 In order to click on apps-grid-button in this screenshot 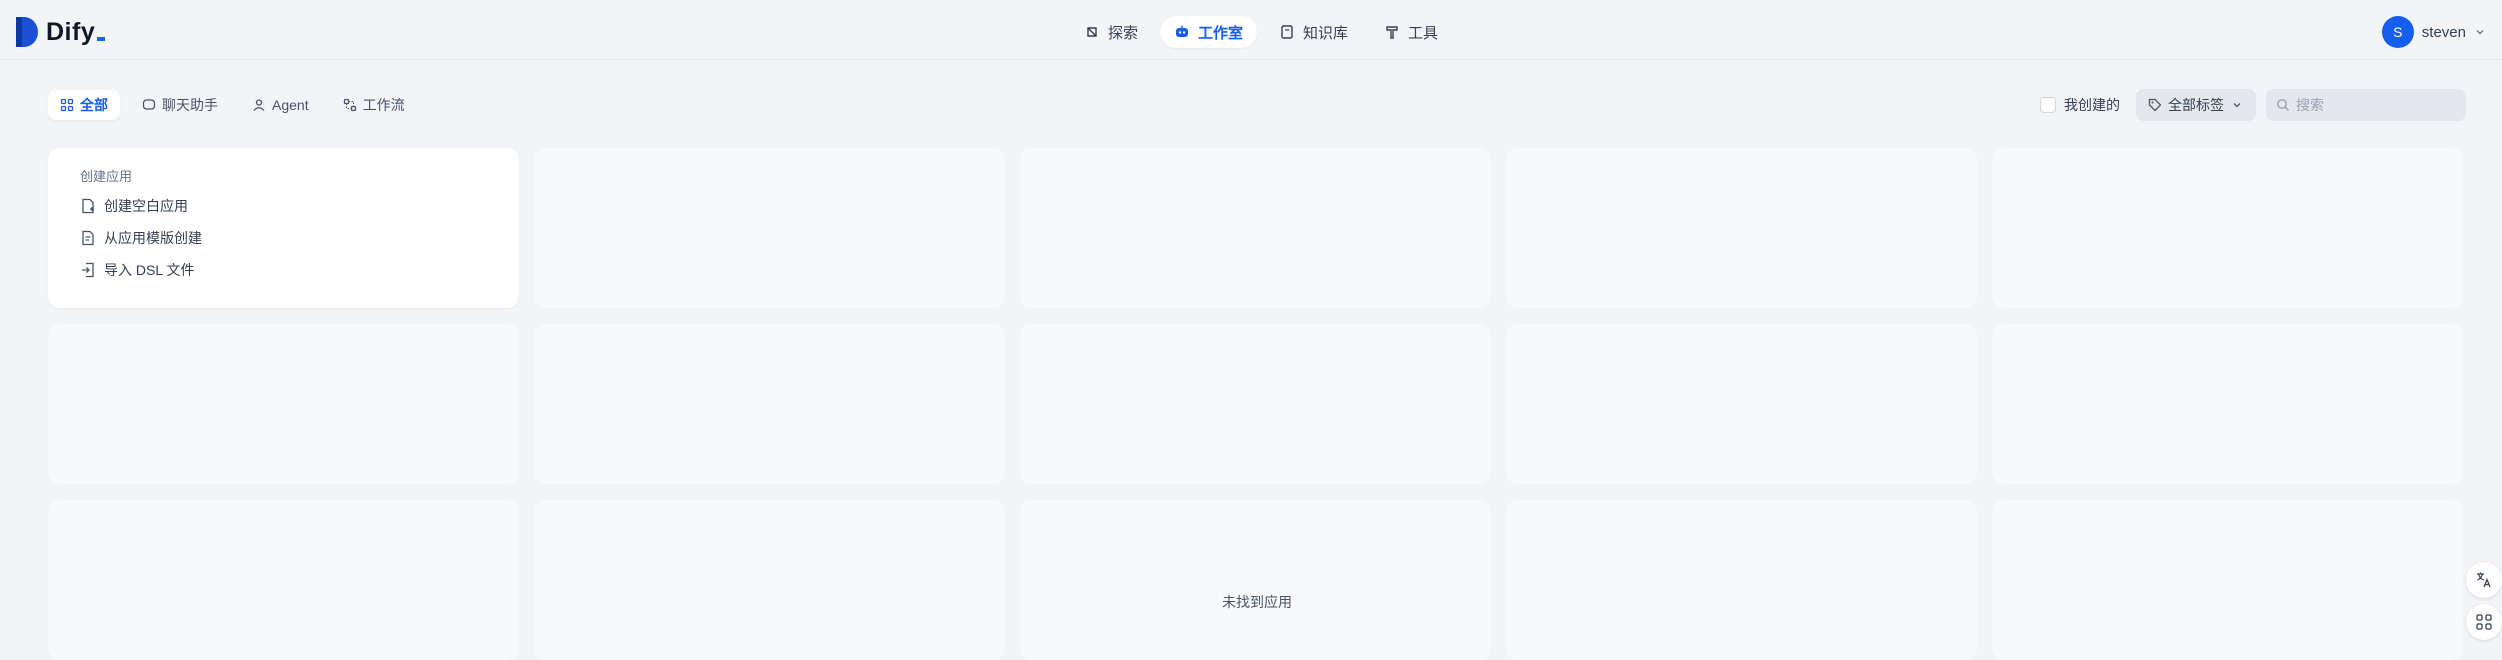, I will do `click(2484, 622)`.